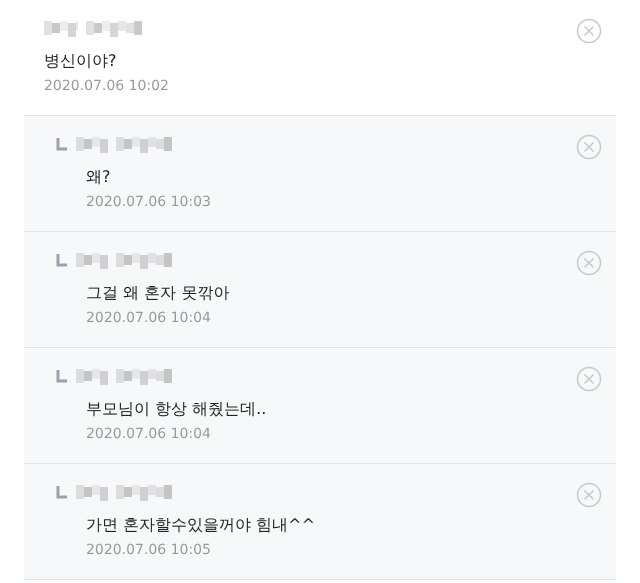 The height and width of the screenshot is (583, 640). I want to click on comment-text: 그걸 왜 혼자 못깎아, so click(158, 293).